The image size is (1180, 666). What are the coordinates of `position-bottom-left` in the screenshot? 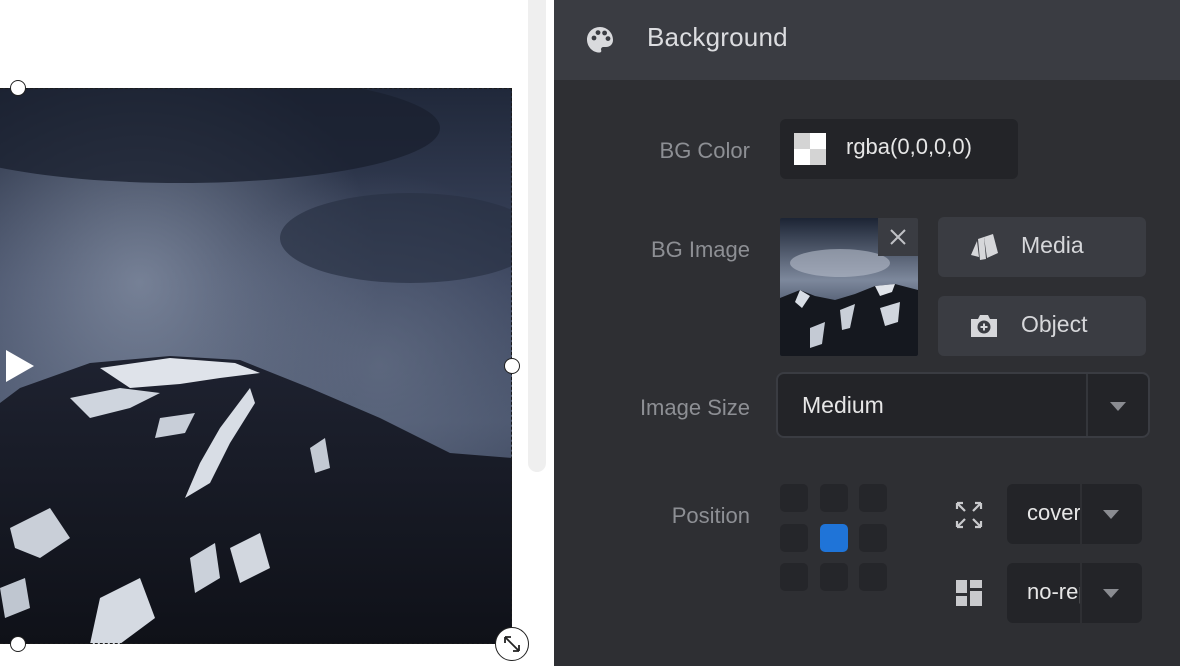 It's located at (794, 577).